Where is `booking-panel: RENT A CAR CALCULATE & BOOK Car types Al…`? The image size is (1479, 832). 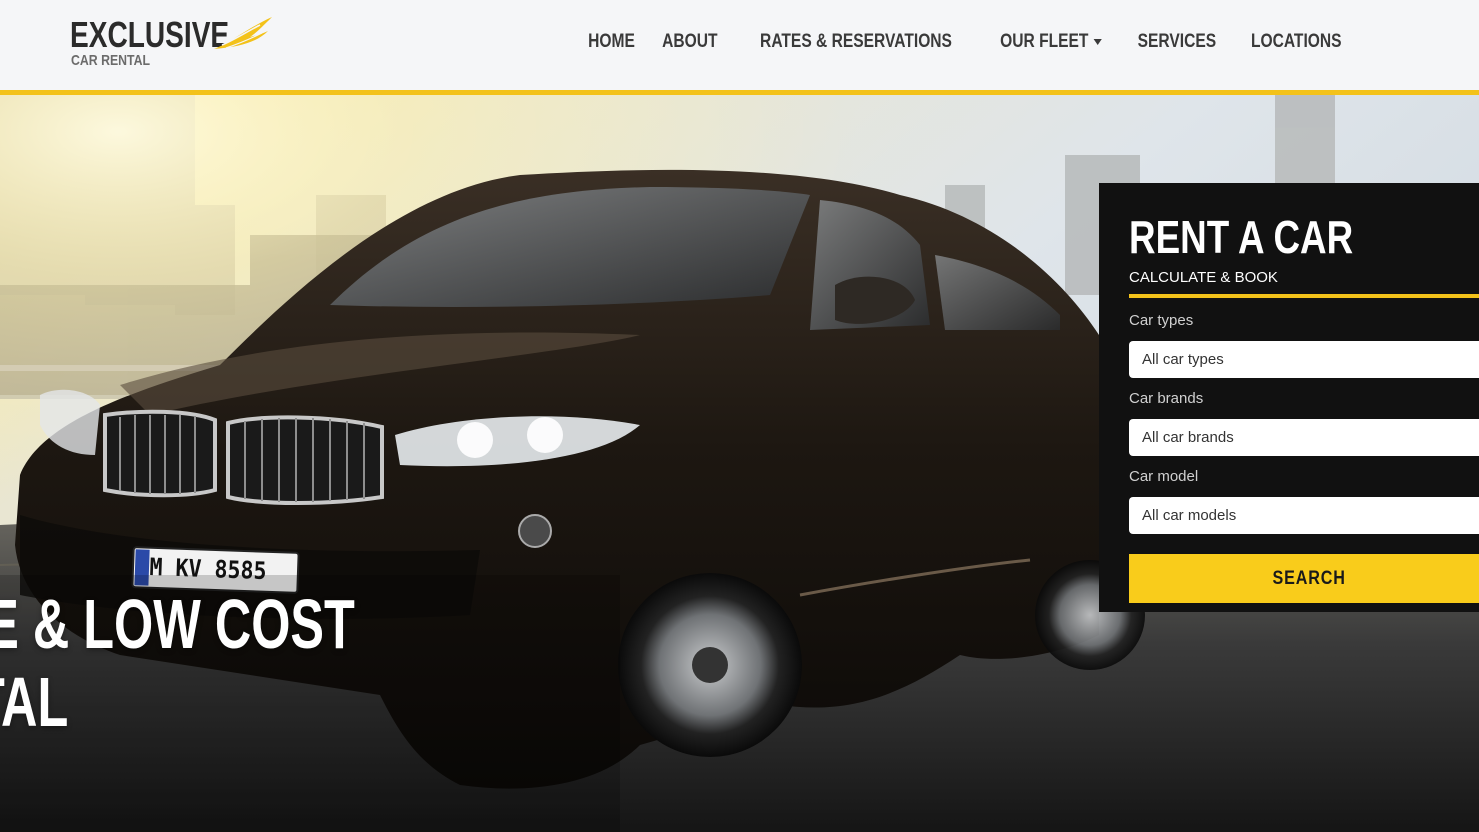
booking-panel: RENT A CAR CALCULATE & BOOK Car types Al… is located at coordinates (1289, 397).